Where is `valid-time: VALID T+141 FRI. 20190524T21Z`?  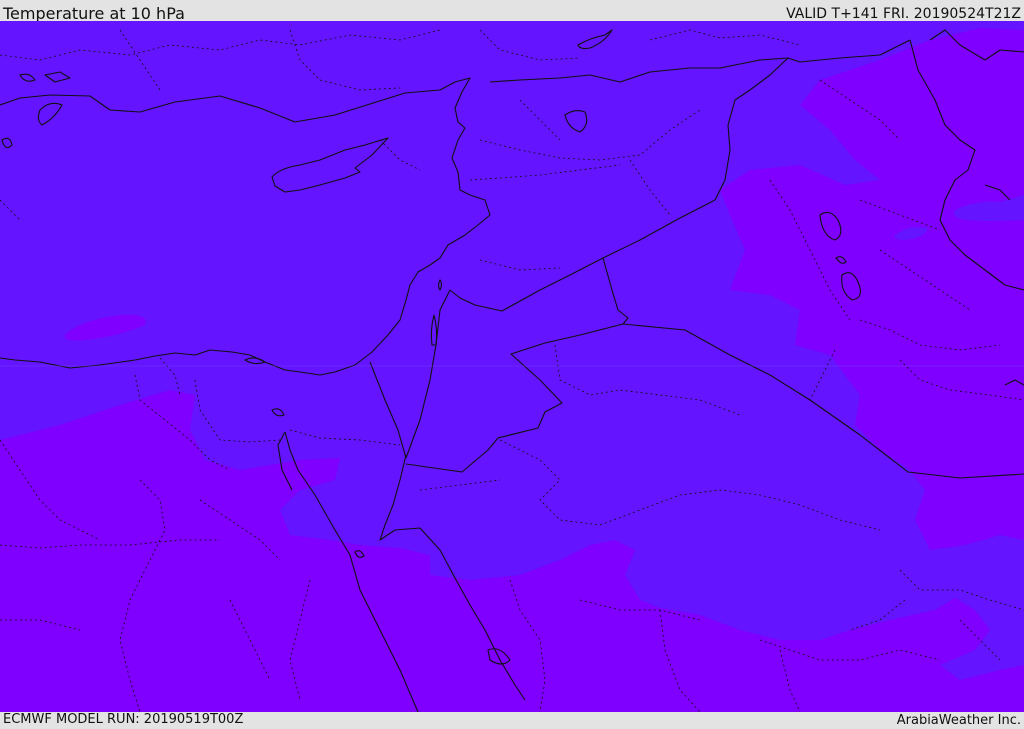
valid-time: VALID T+141 FRI. 20190524T21Z is located at coordinates (903, 14).